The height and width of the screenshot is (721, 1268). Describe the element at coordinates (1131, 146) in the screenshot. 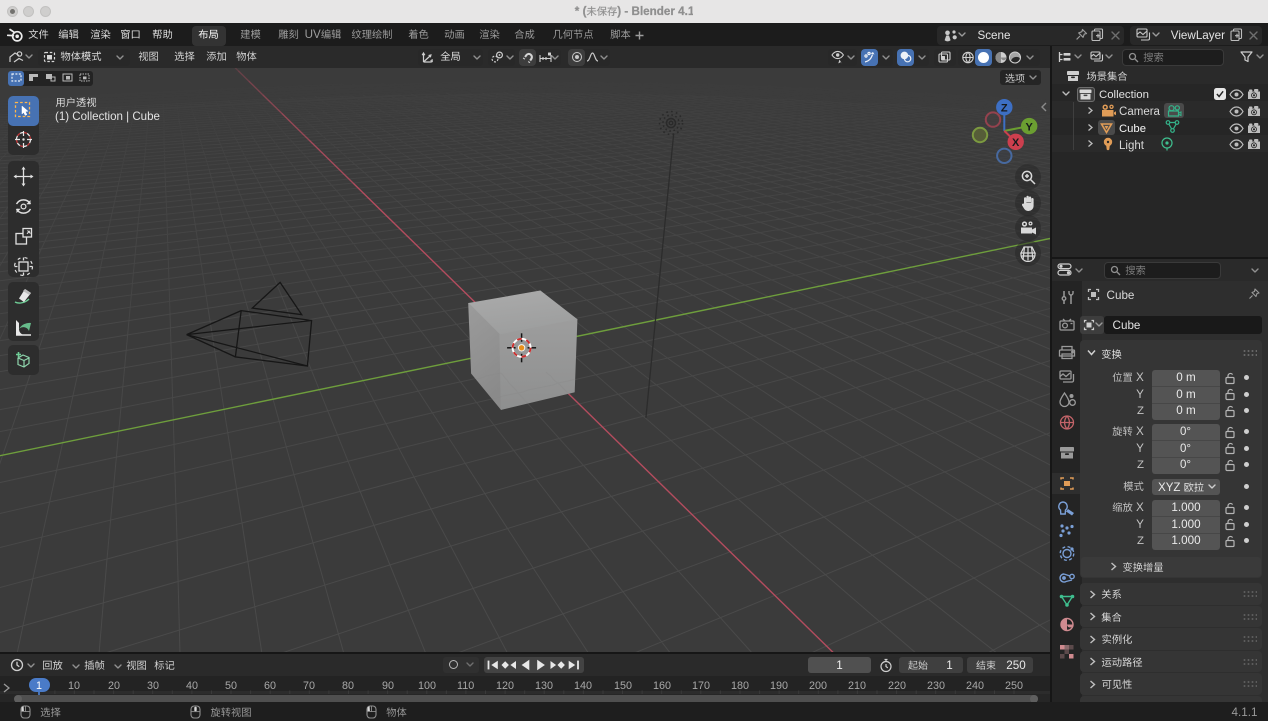

I see `svg-text: Light` at that location.